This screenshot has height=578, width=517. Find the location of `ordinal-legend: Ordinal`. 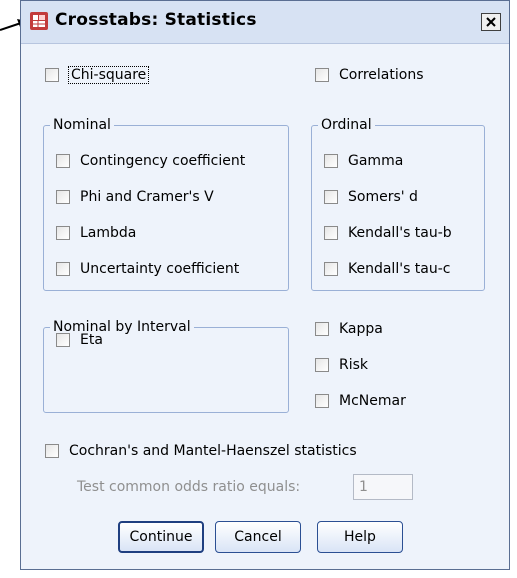

ordinal-legend: Ordinal is located at coordinates (346, 125).